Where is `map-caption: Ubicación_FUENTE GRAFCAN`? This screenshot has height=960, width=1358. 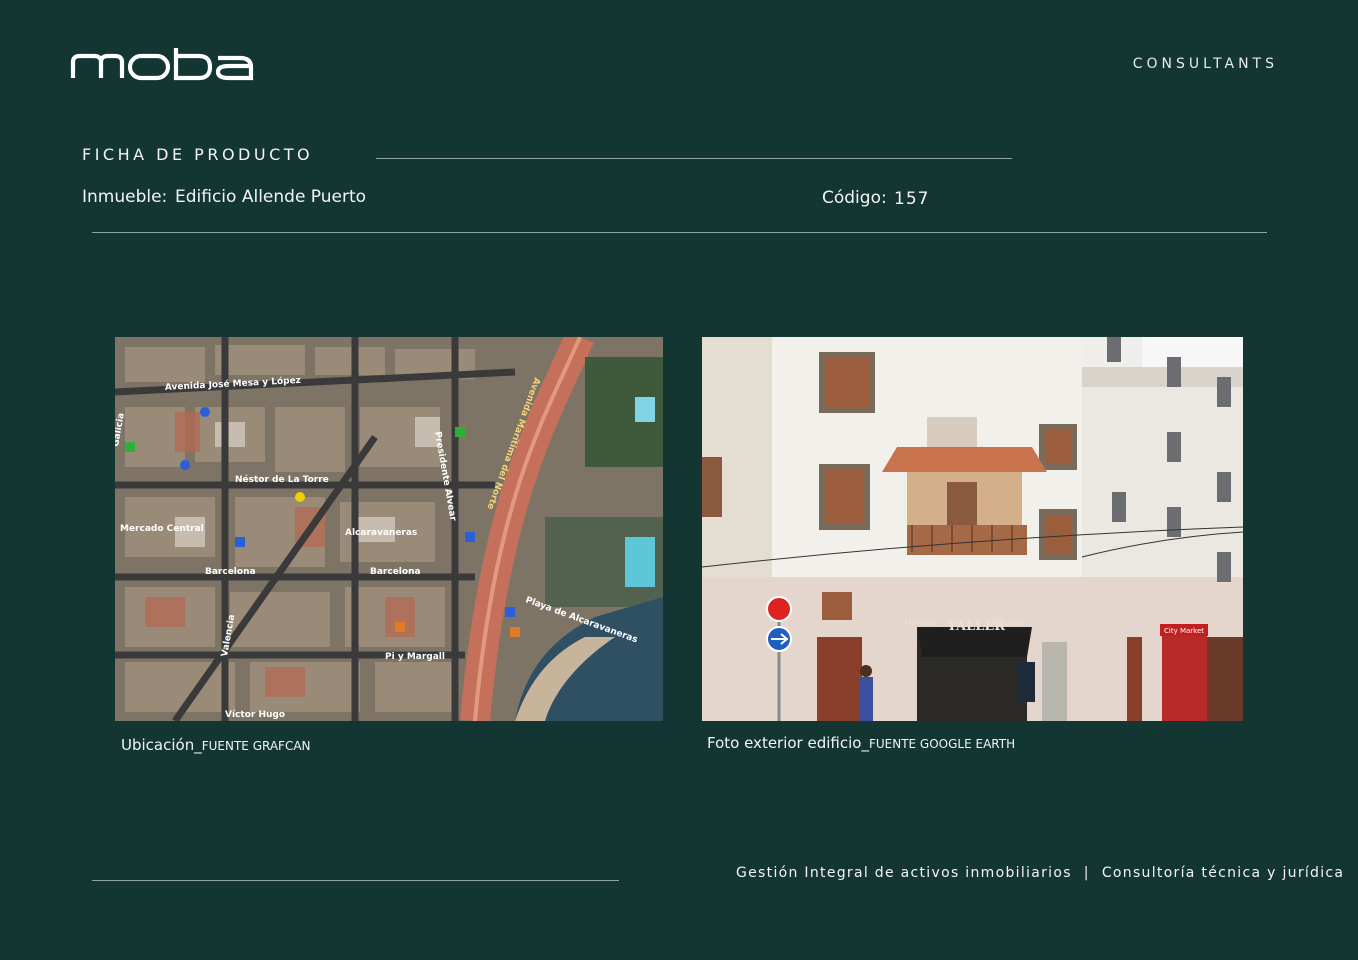
map-caption: Ubicación_FUENTE GRAFCAN is located at coordinates (216, 745).